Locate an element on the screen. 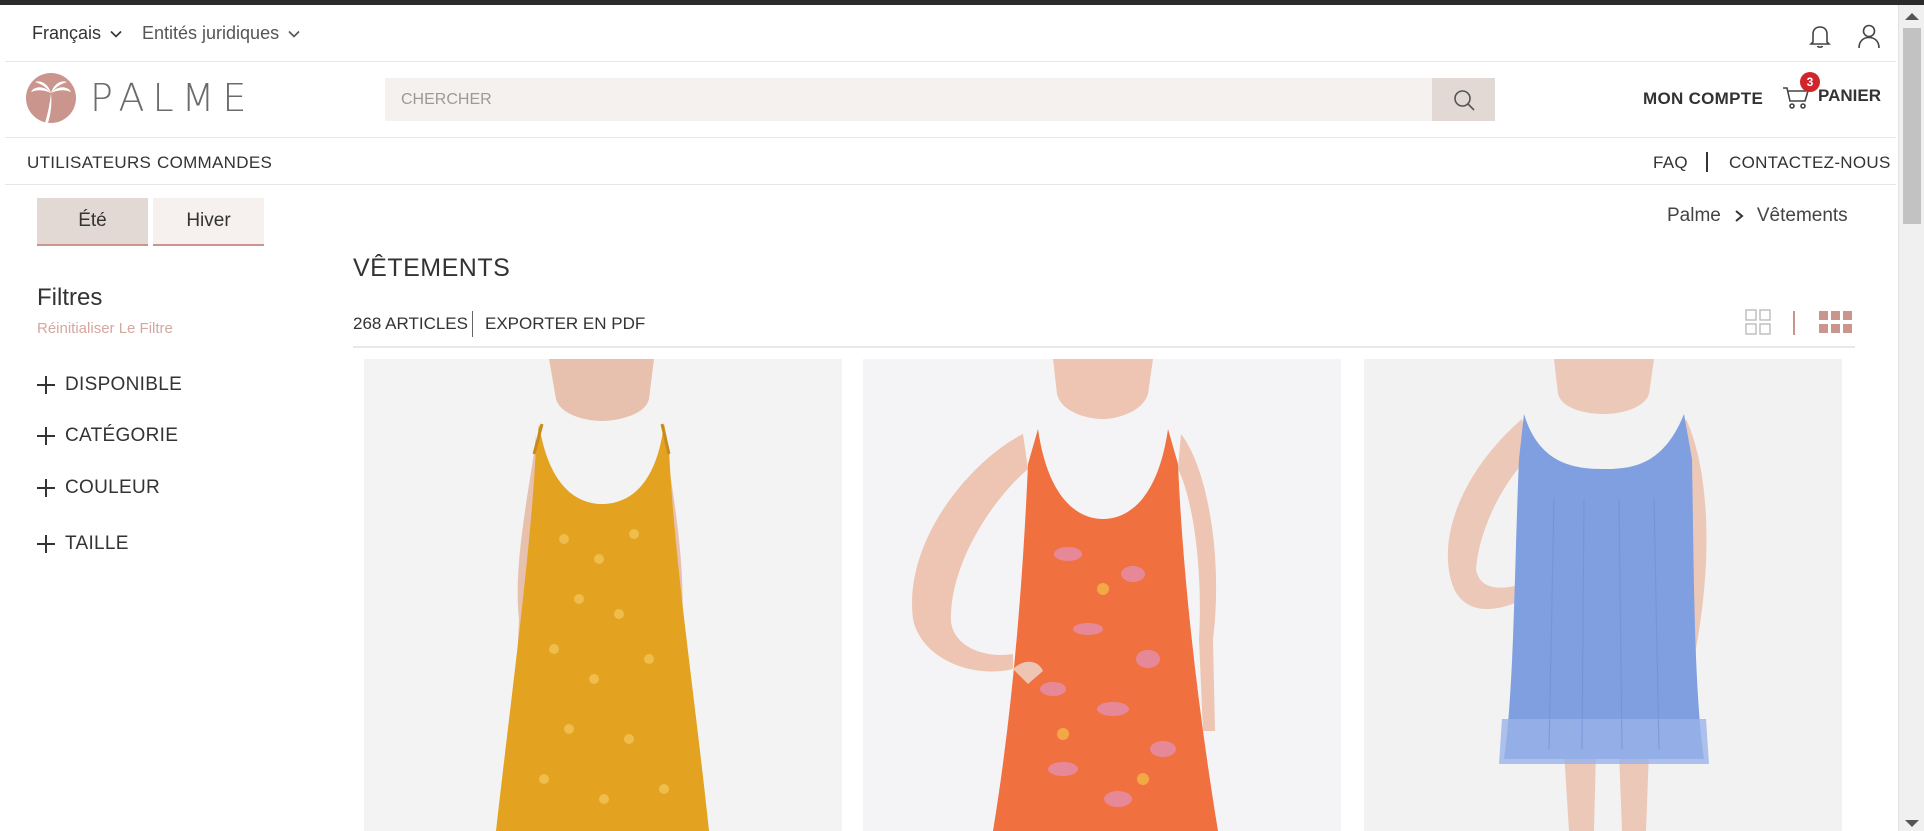  page-title: VÊTEMENTS is located at coordinates (432, 268).